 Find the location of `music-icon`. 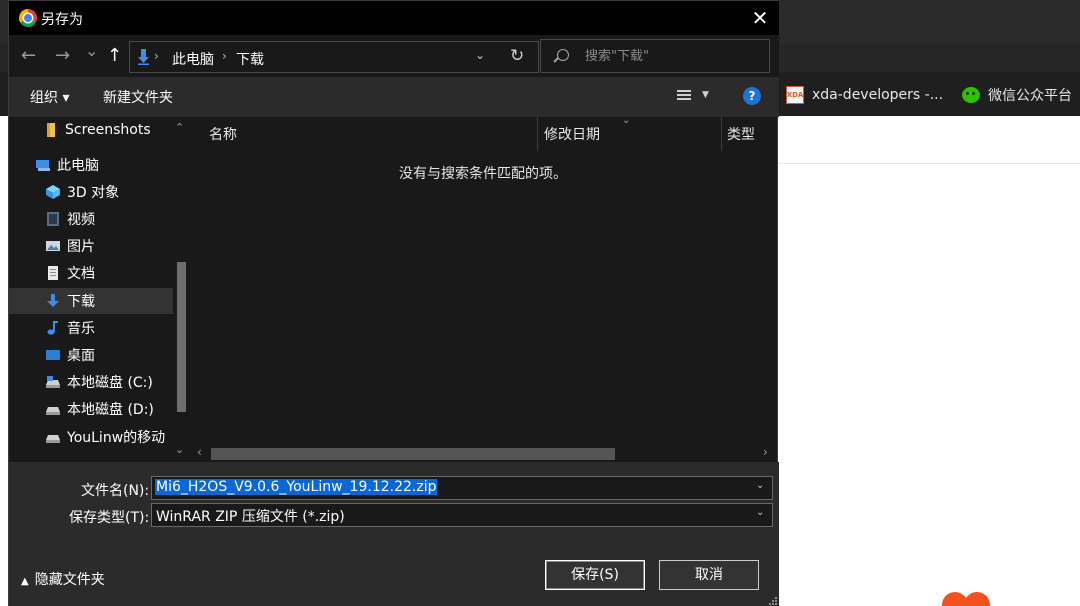

music-icon is located at coordinates (52, 328).